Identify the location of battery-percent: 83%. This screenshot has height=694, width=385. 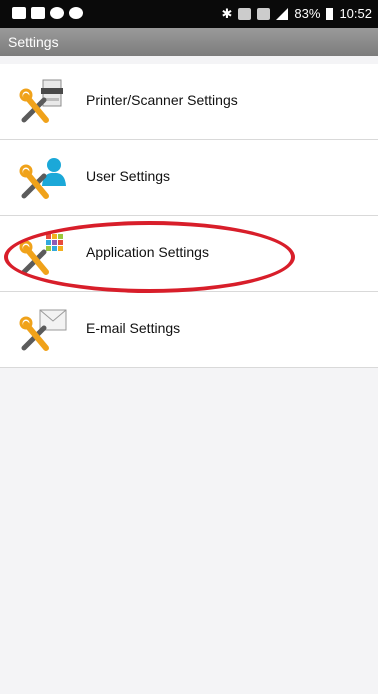
(307, 13).